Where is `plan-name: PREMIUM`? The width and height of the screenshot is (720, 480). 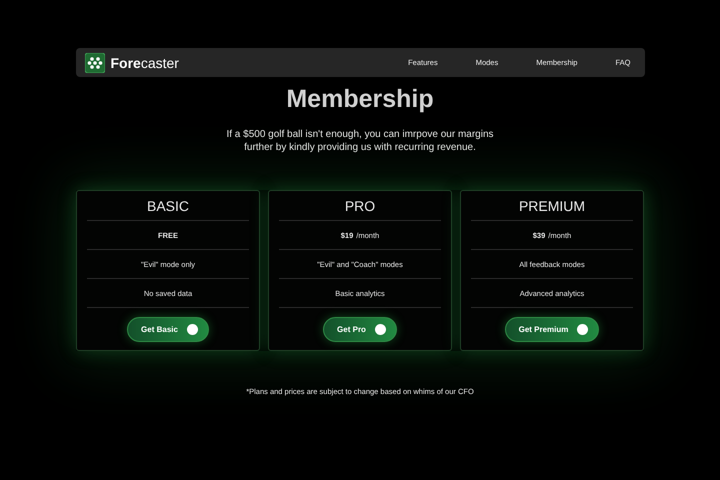 plan-name: PREMIUM is located at coordinates (552, 206).